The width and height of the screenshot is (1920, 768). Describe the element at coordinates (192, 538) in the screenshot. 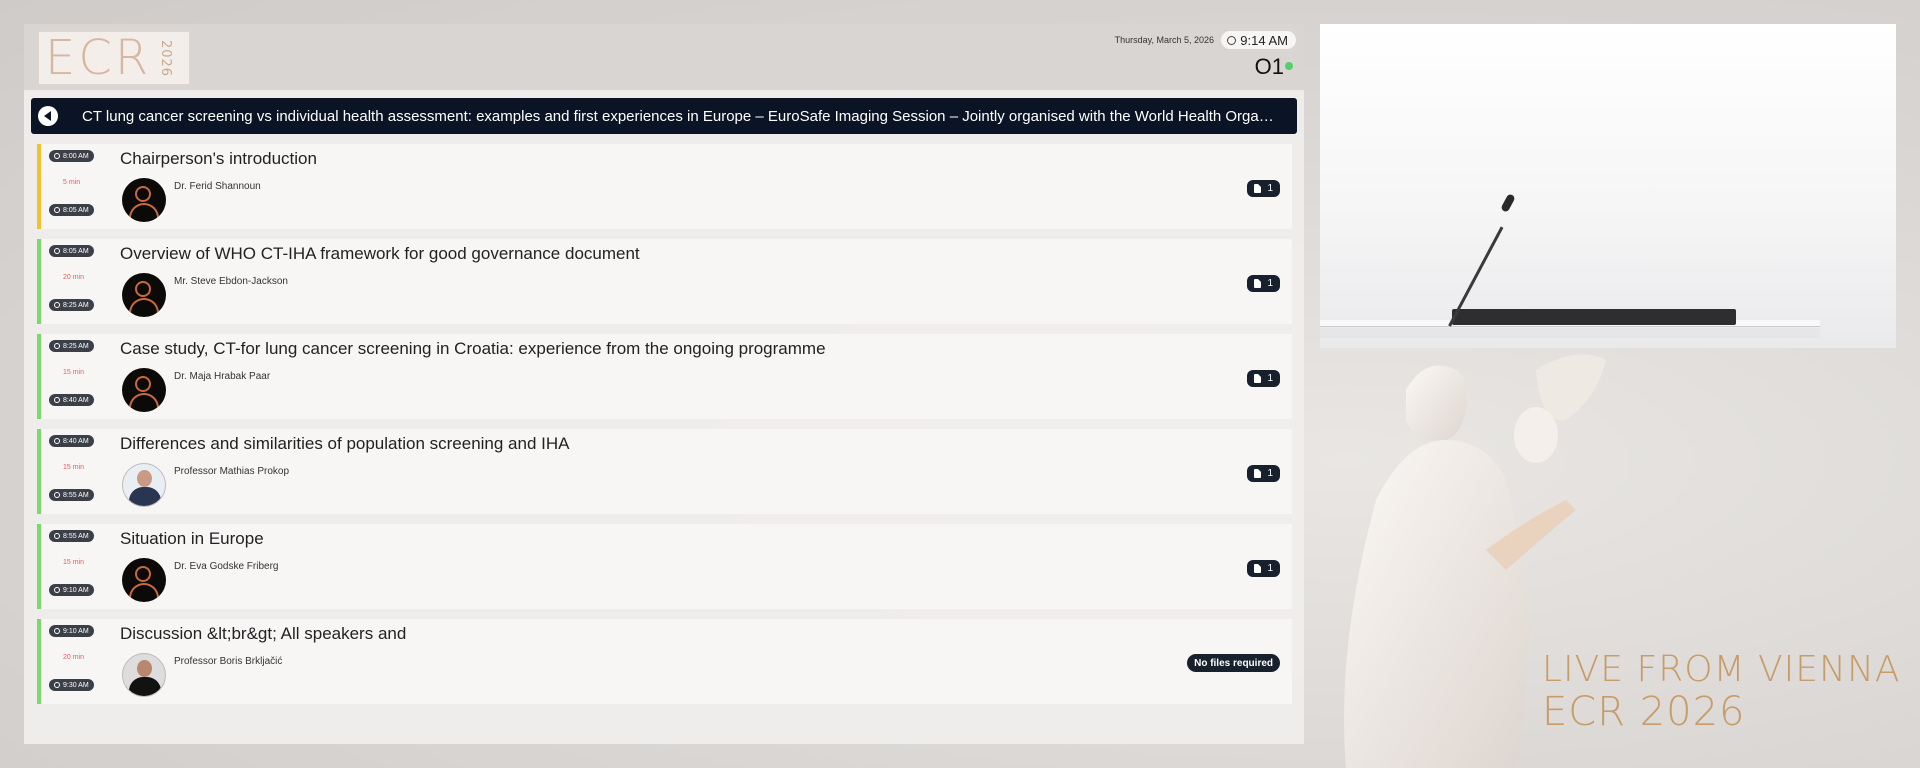

I see `talk-title: Situation in Europe` at that location.